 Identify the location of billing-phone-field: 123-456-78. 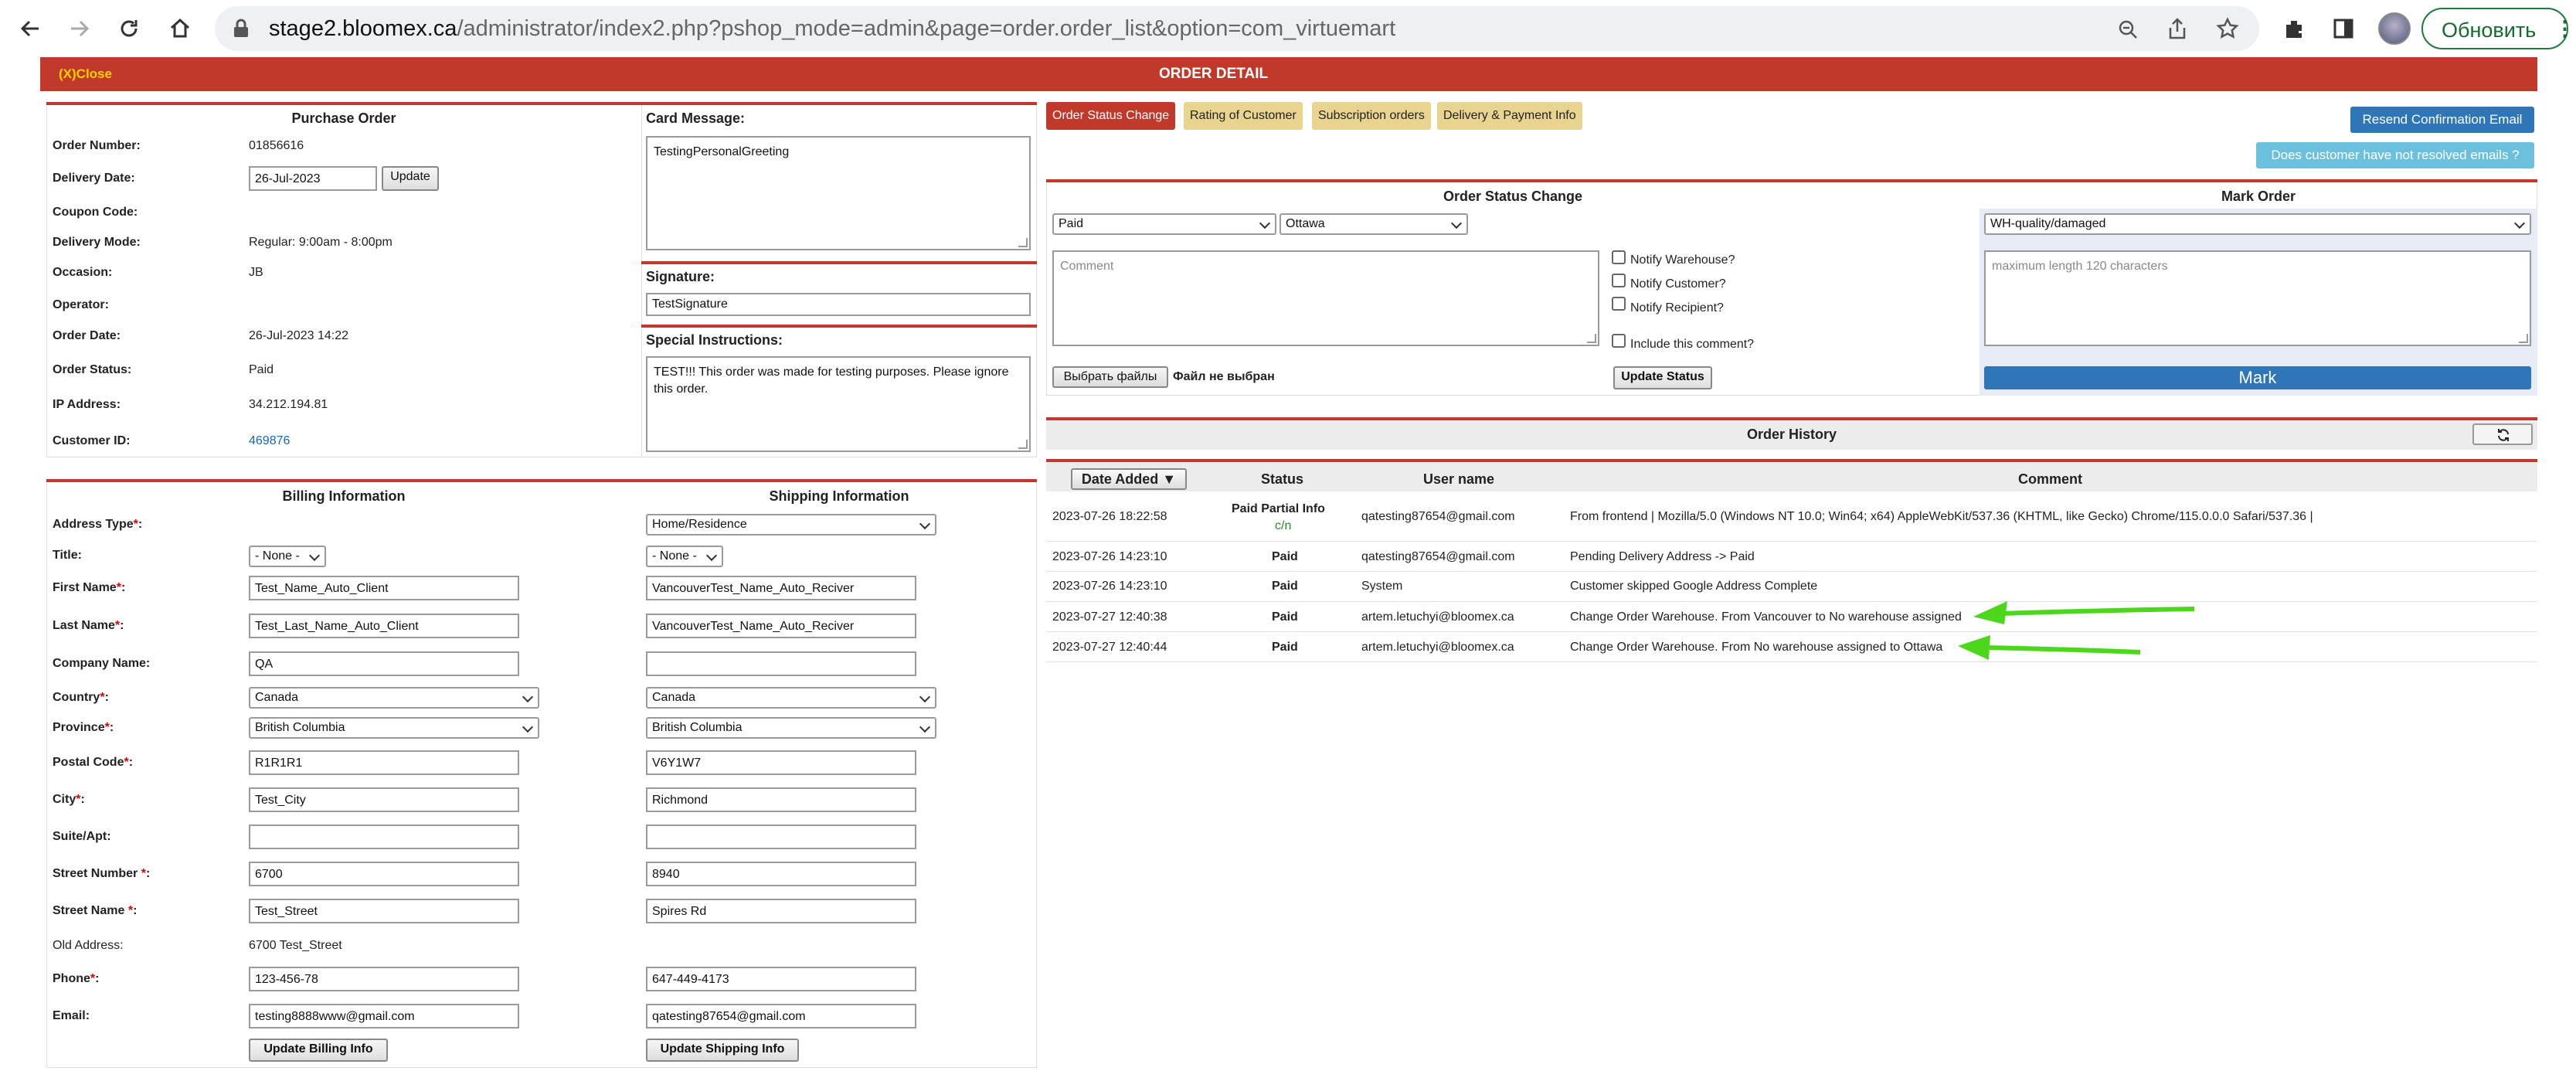
(384, 979).